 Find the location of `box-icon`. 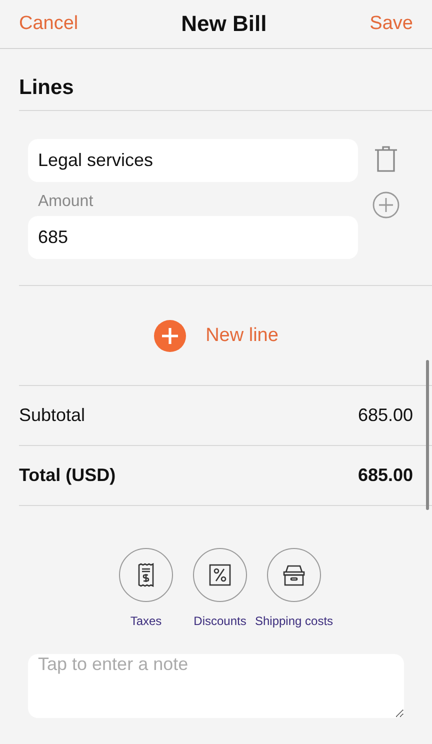

box-icon is located at coordinates (294, 575).